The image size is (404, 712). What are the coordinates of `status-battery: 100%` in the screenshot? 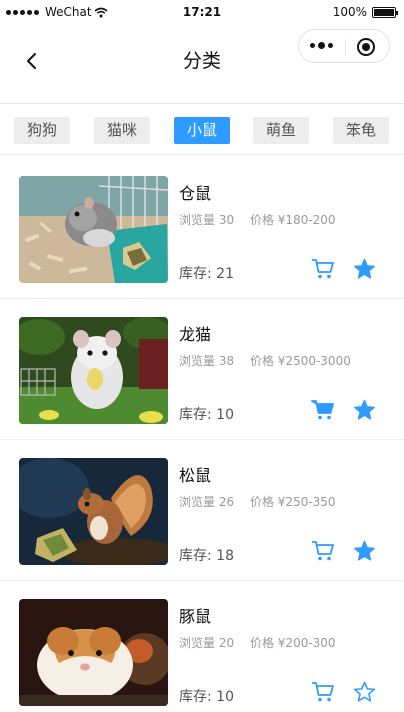 It's located at (365, 12).